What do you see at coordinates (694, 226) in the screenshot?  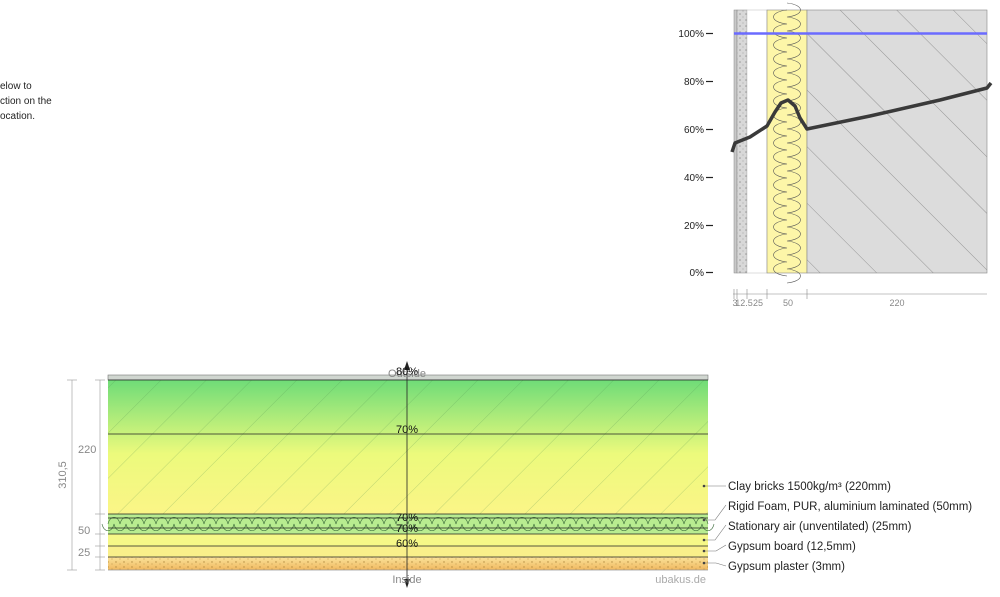 I see `y-tick-label: 20%` at bounding box center [694, 226].